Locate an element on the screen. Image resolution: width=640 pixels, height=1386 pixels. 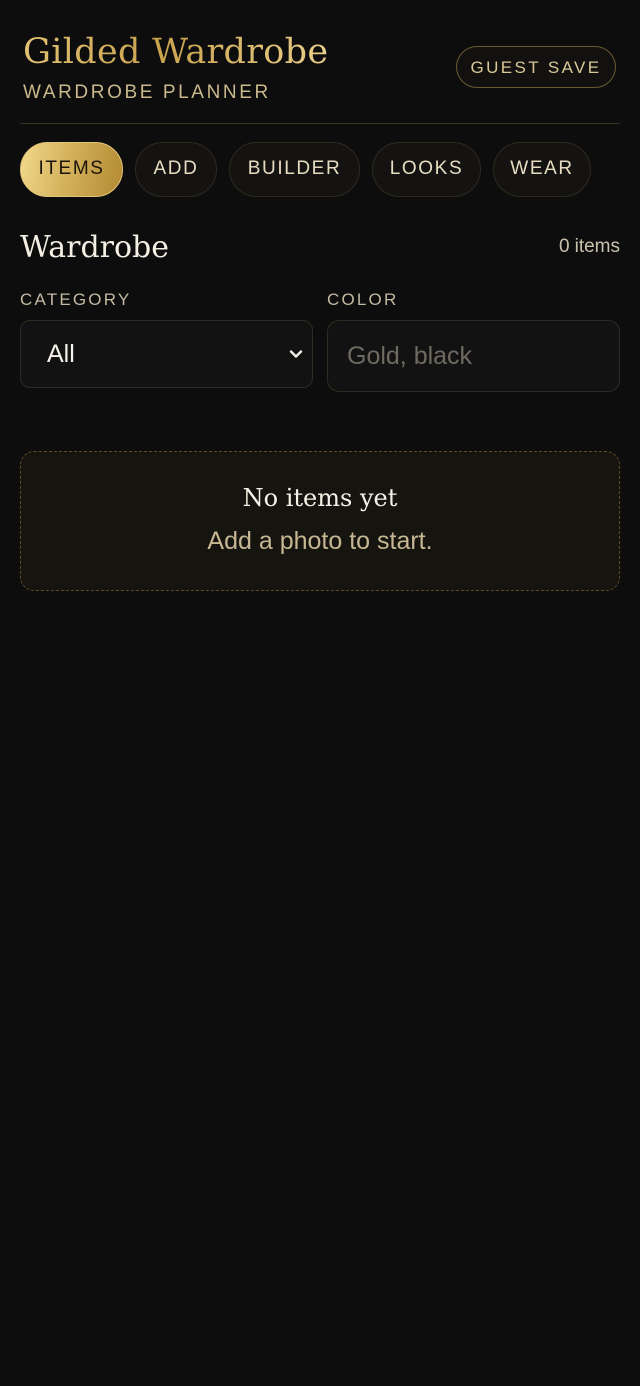
tab-wear: WEAR is located at coordinates (542, 169).